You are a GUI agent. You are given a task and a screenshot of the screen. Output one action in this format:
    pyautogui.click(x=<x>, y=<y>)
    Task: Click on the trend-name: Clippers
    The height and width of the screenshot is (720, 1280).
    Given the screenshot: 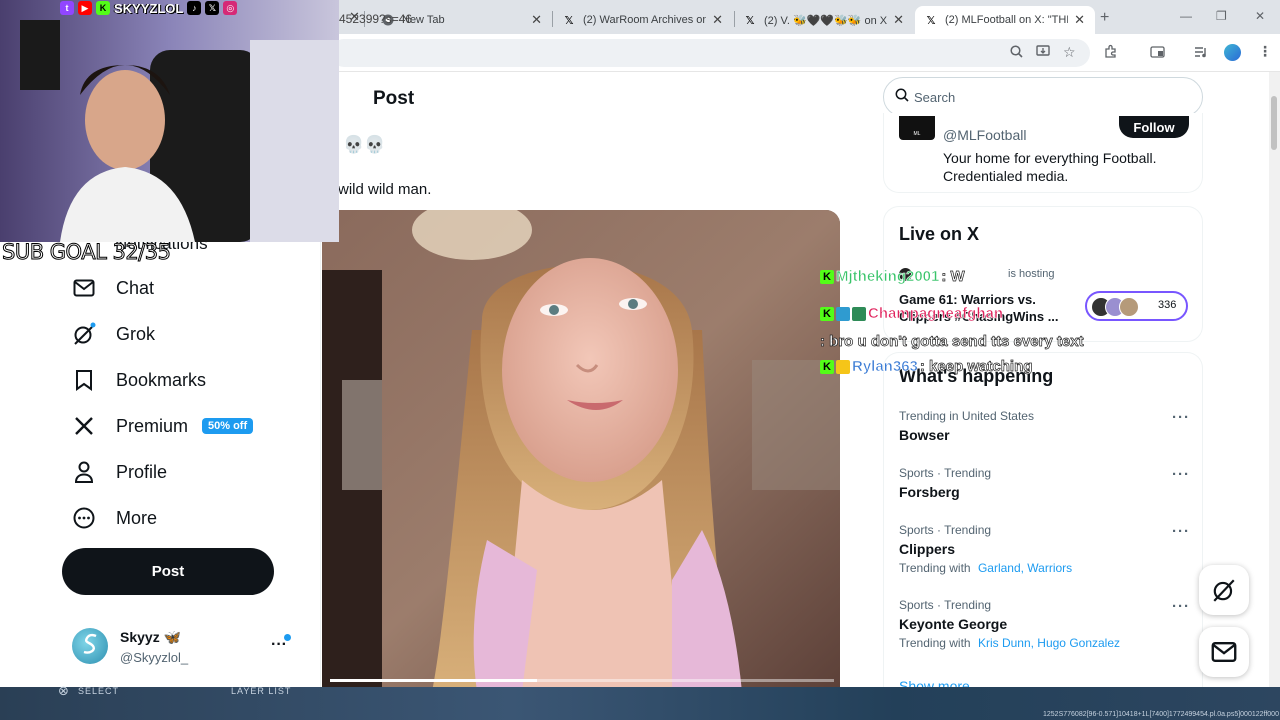 What is the action you would take?
    pyautogui.click(x=927, y=549)
    